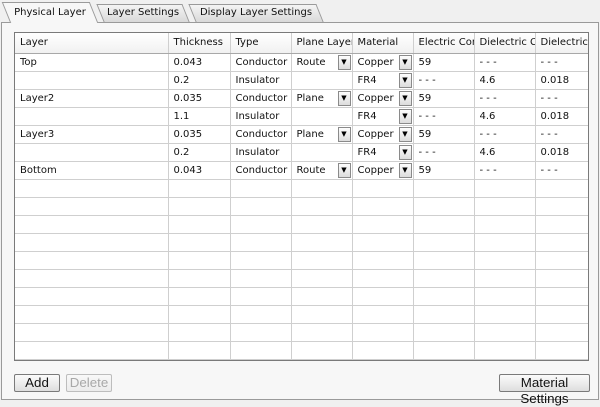 The height and width of the screenshot is (407, 600). Describe the element at coordinates (92, 170) in the screenshot. I see `layer-cell: Bottom` at that location.